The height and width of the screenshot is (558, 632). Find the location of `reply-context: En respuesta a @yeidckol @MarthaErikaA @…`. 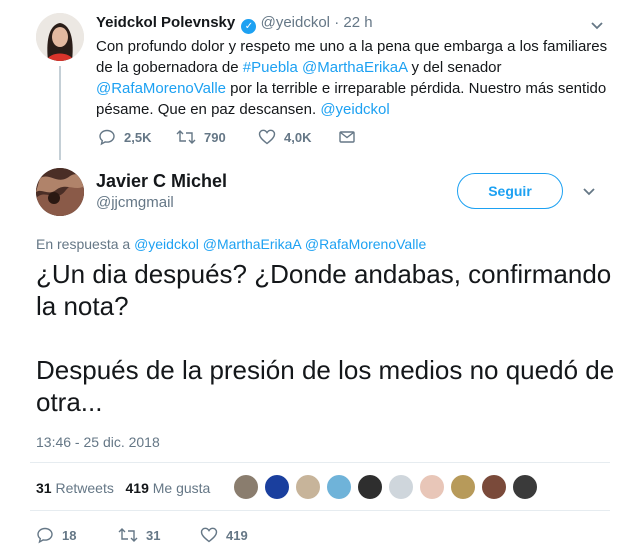

reply-context: En respuesta a @yeidckol @MarthaErikaA @… is located at coordinates (231, 244).